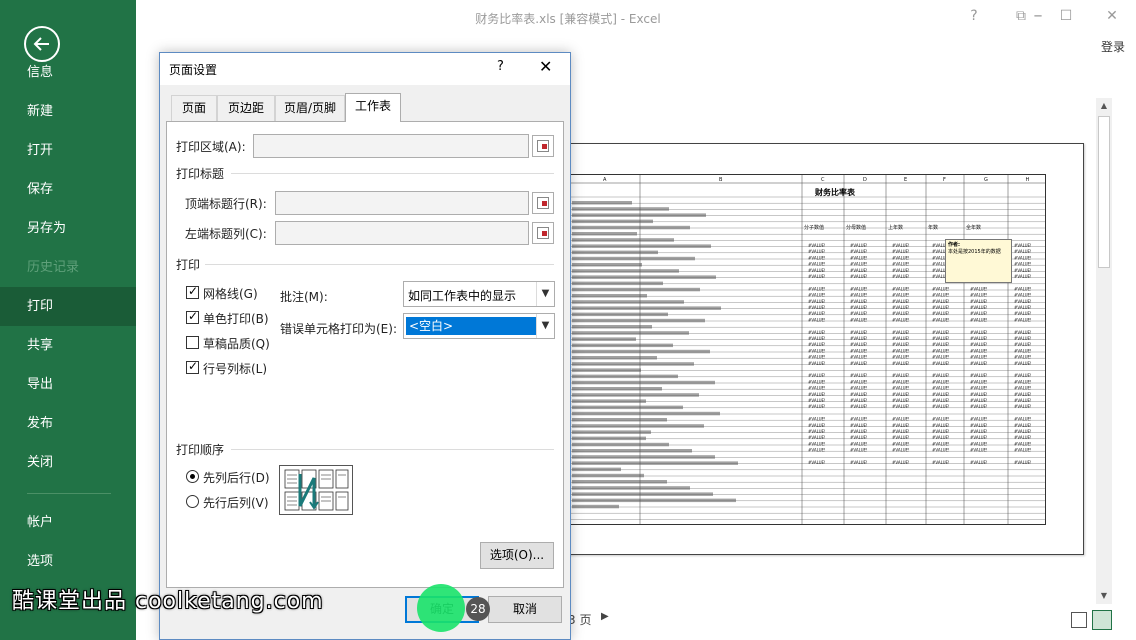 Image resolution: width=1136 pixels, height=640 pixels. Describe the element at coordinates (373, 107) in the screenshot. I see `tab-sheet: 工作表` at that location.